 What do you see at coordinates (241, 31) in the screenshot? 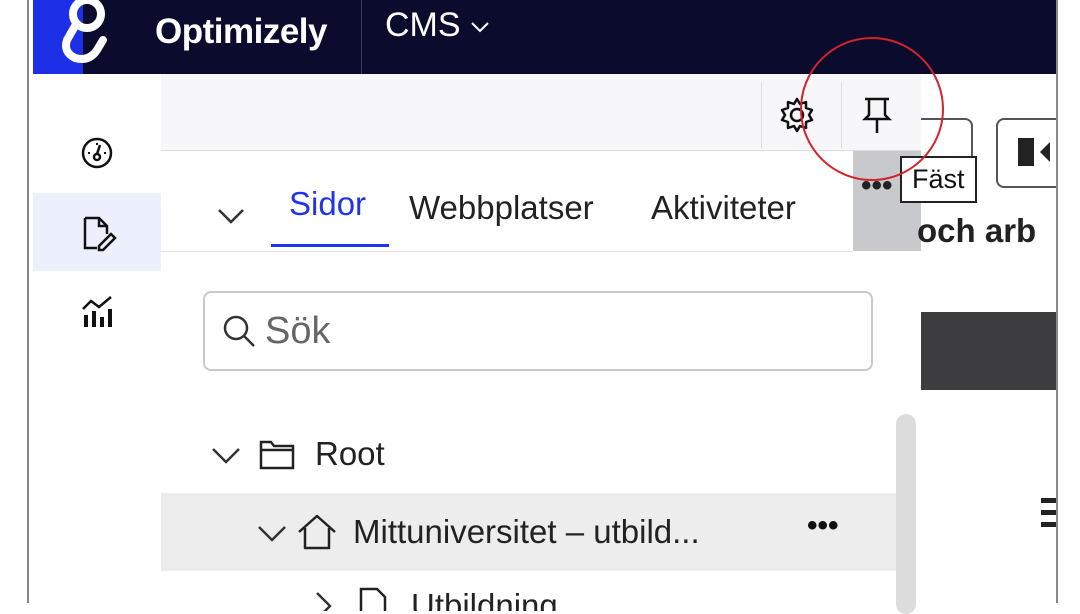
I see `brand-name: Optimizely` at bounding box center [241, 31].